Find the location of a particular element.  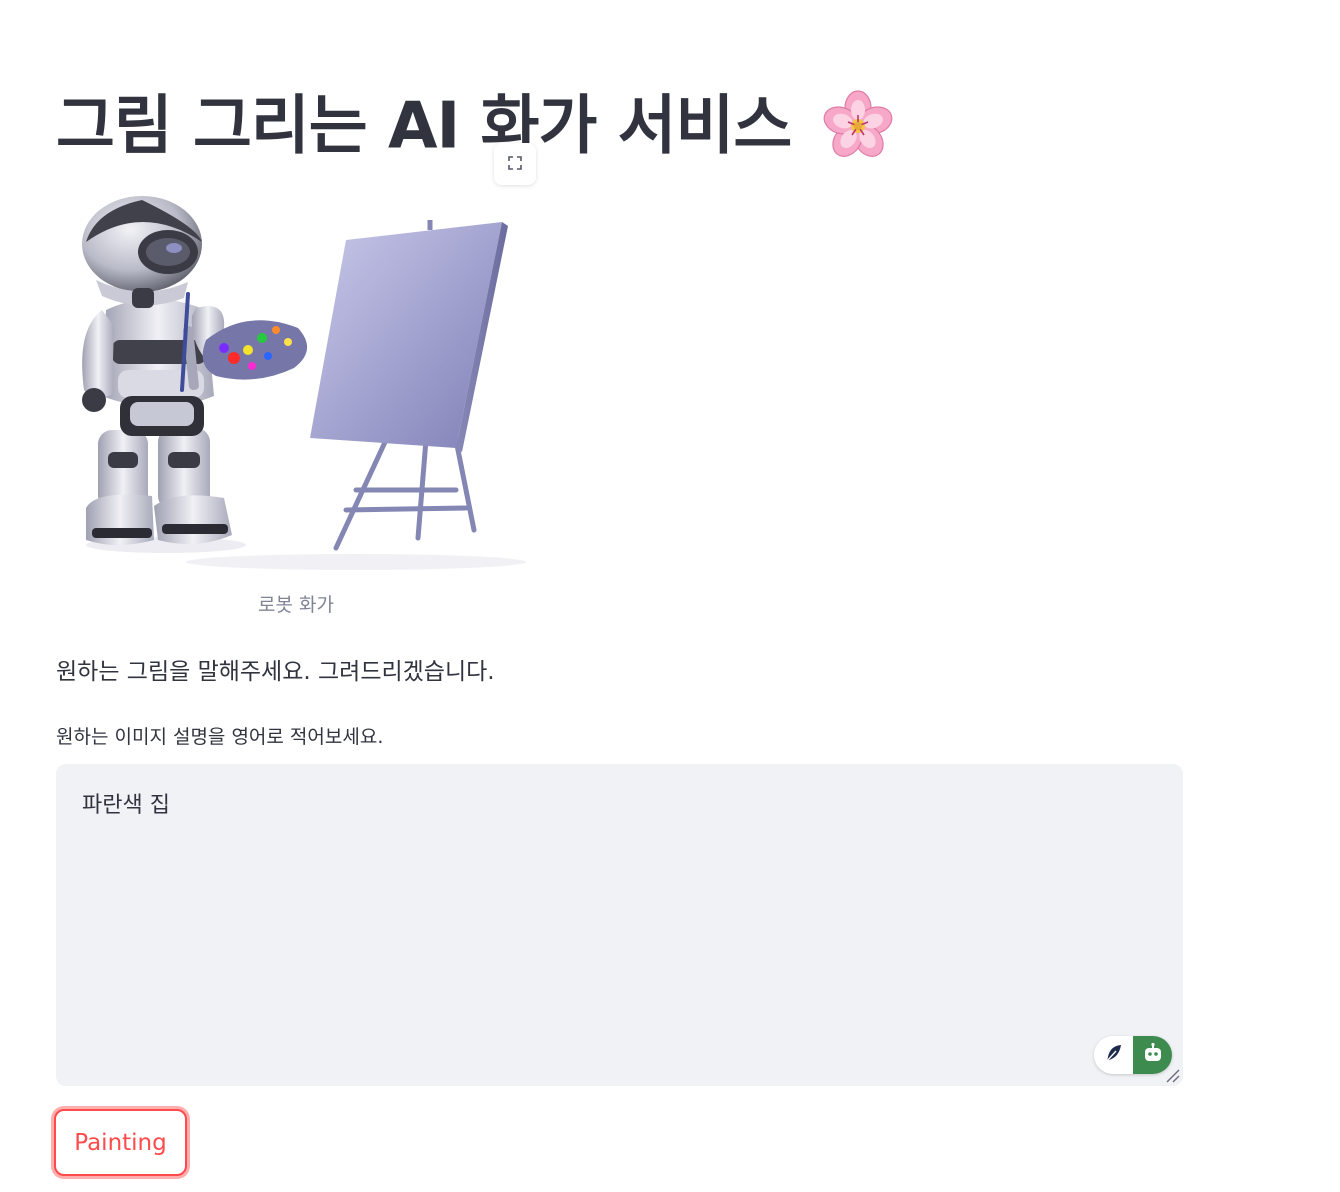

robot-icon is located at coordinates (1153, 1055).